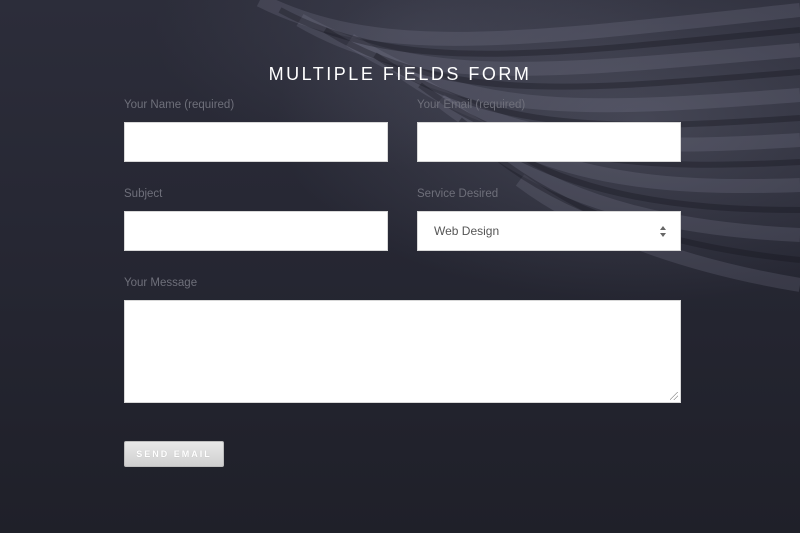  I want to click on email-label: Your Email (required), so click(471, 105).